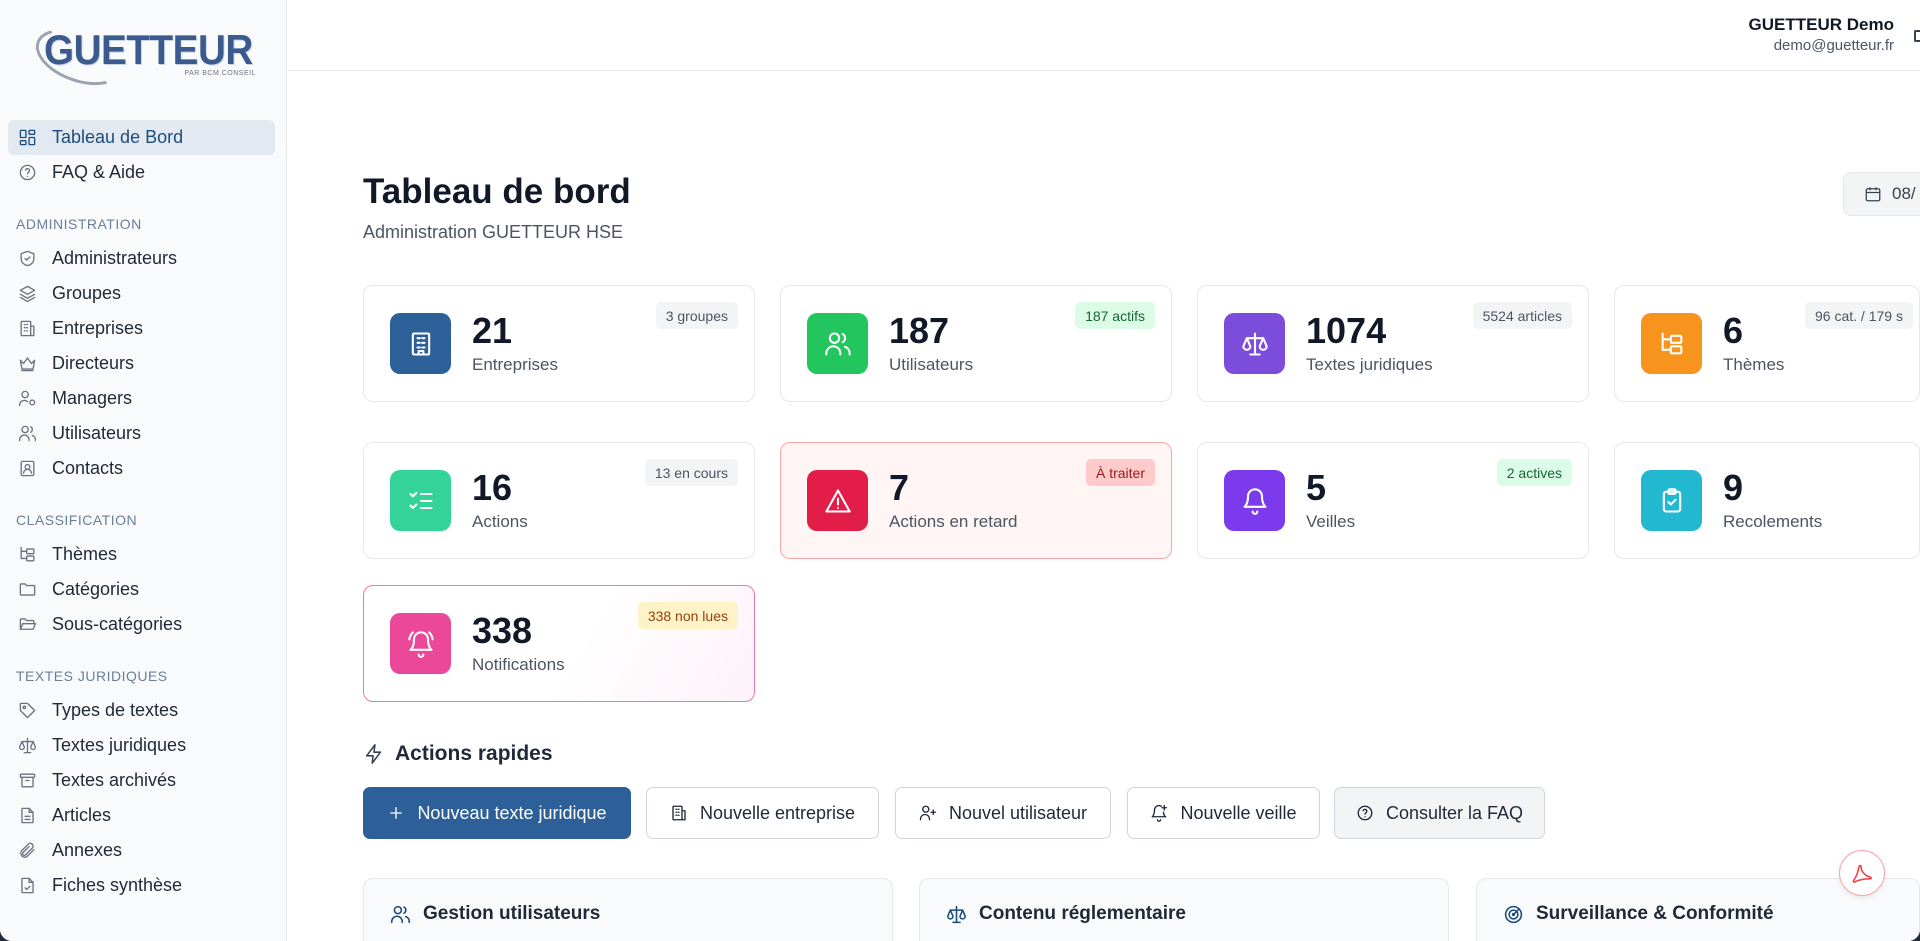 The image size is (1920, 941). I want to click on sidebar-item-sous-categories: Sous-catégories, so click(141, 624).